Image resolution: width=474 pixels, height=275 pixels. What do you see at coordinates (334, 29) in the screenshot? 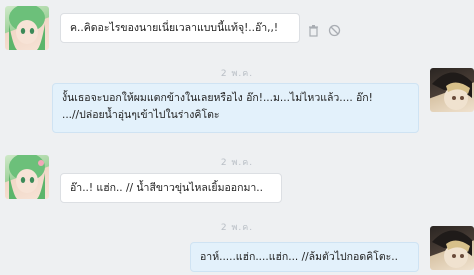
I see `block-icon` at bounding box center [334, 29].